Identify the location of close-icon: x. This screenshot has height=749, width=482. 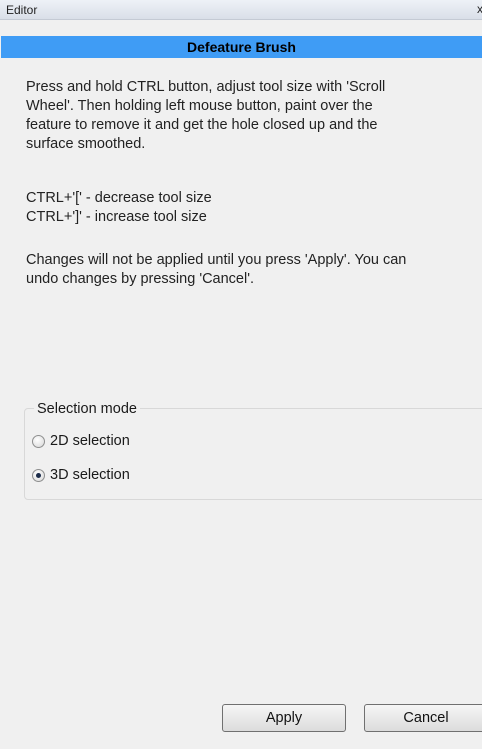
(479, 9).